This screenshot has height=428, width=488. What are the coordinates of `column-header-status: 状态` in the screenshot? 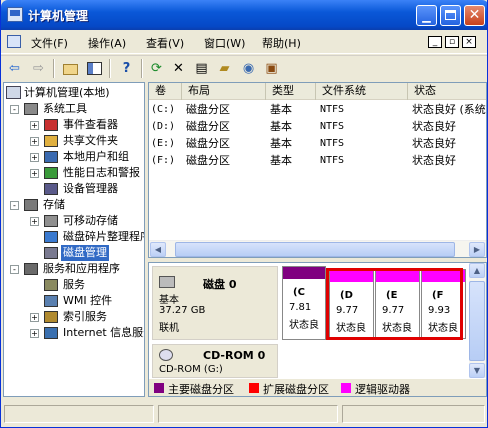 It's located at (447, 91).